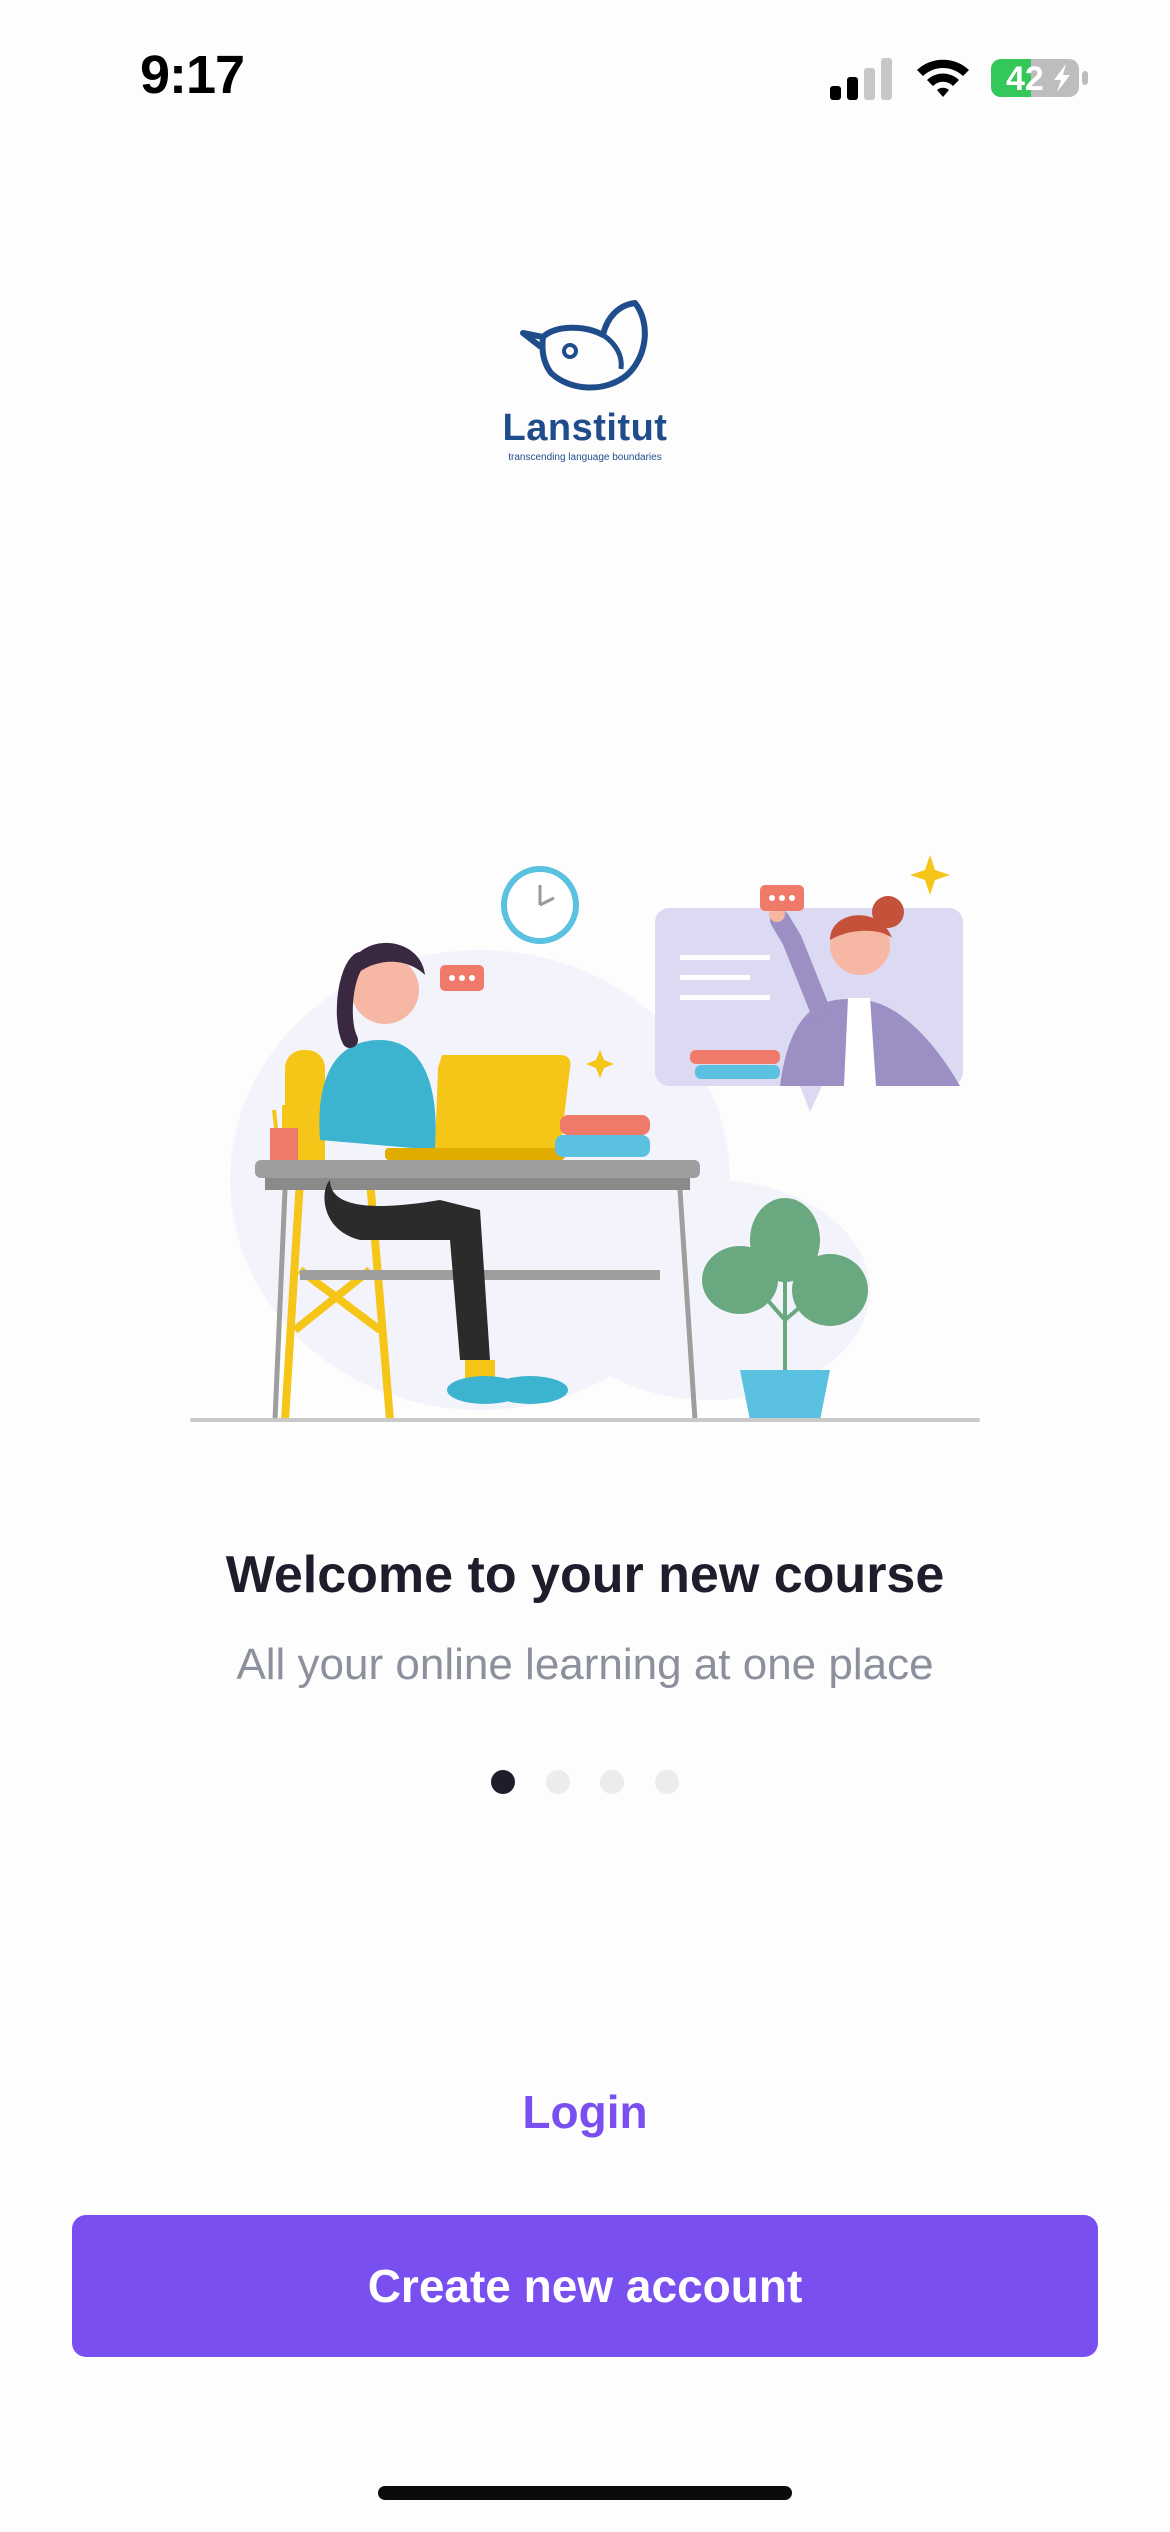 Image resolution: width=1170 pixels, height=2532 pixels. Describe the element at coordinates (585, 428) in the screenshot. I see `logo-name: Lanstitut` at that location.